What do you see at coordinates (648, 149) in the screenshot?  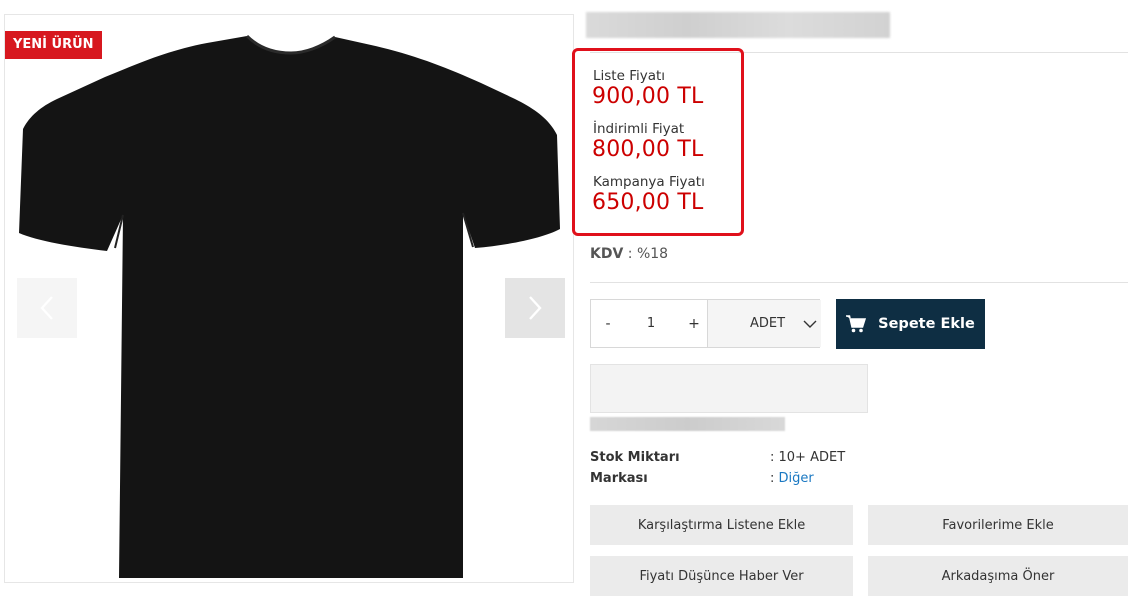 I see `discount-price-value: 800,00 TL` at bounding box center [648, 149].